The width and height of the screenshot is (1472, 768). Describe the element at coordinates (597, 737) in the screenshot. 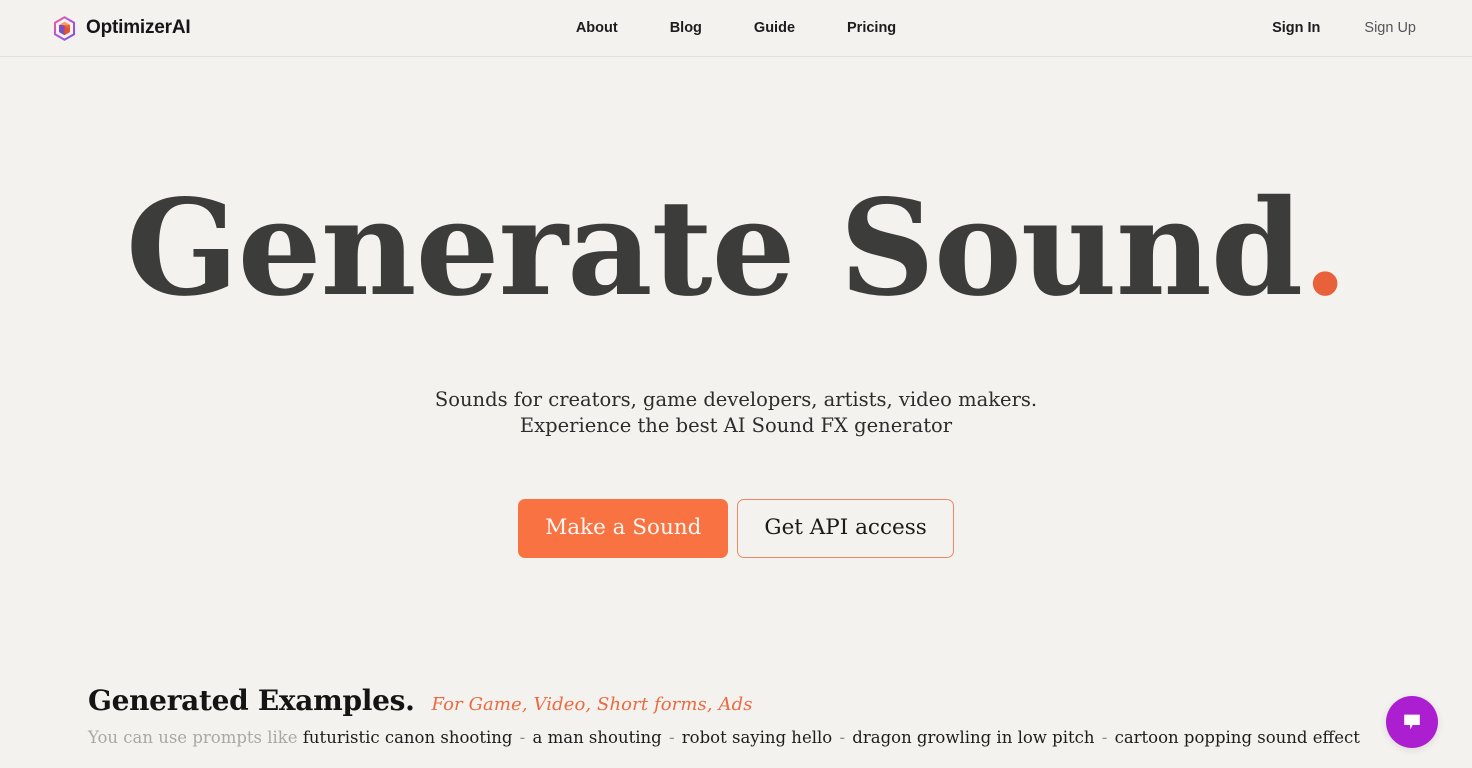

I see `prompt-item-2: a man shouting` at that location.